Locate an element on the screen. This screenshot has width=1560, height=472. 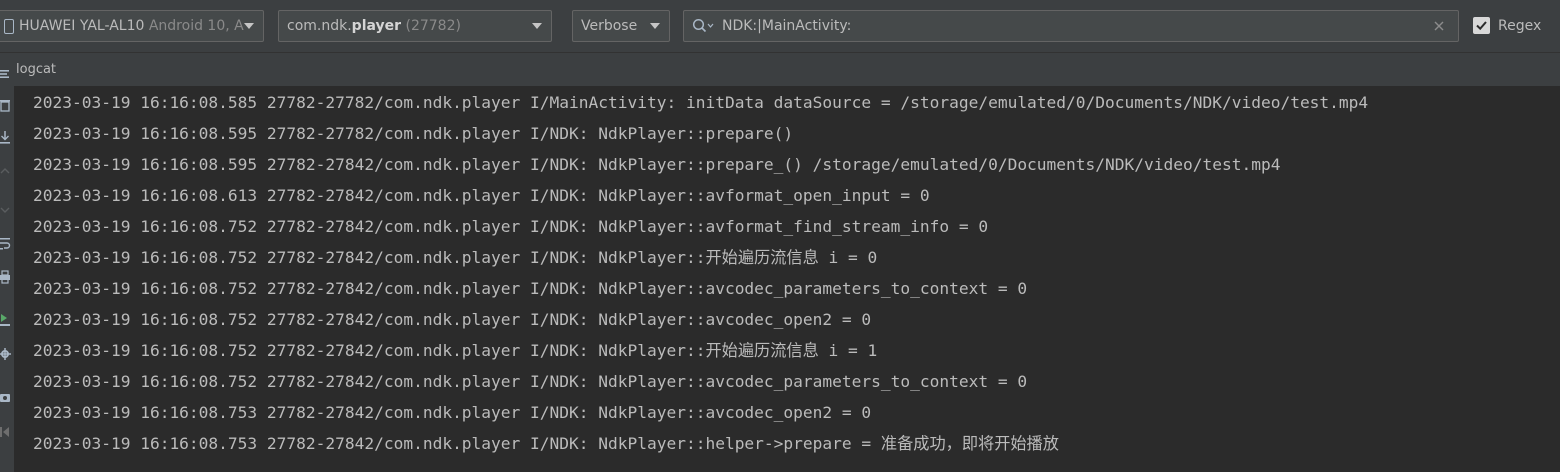
log-level-selector: Verbose is located at coordinates (621, 26).